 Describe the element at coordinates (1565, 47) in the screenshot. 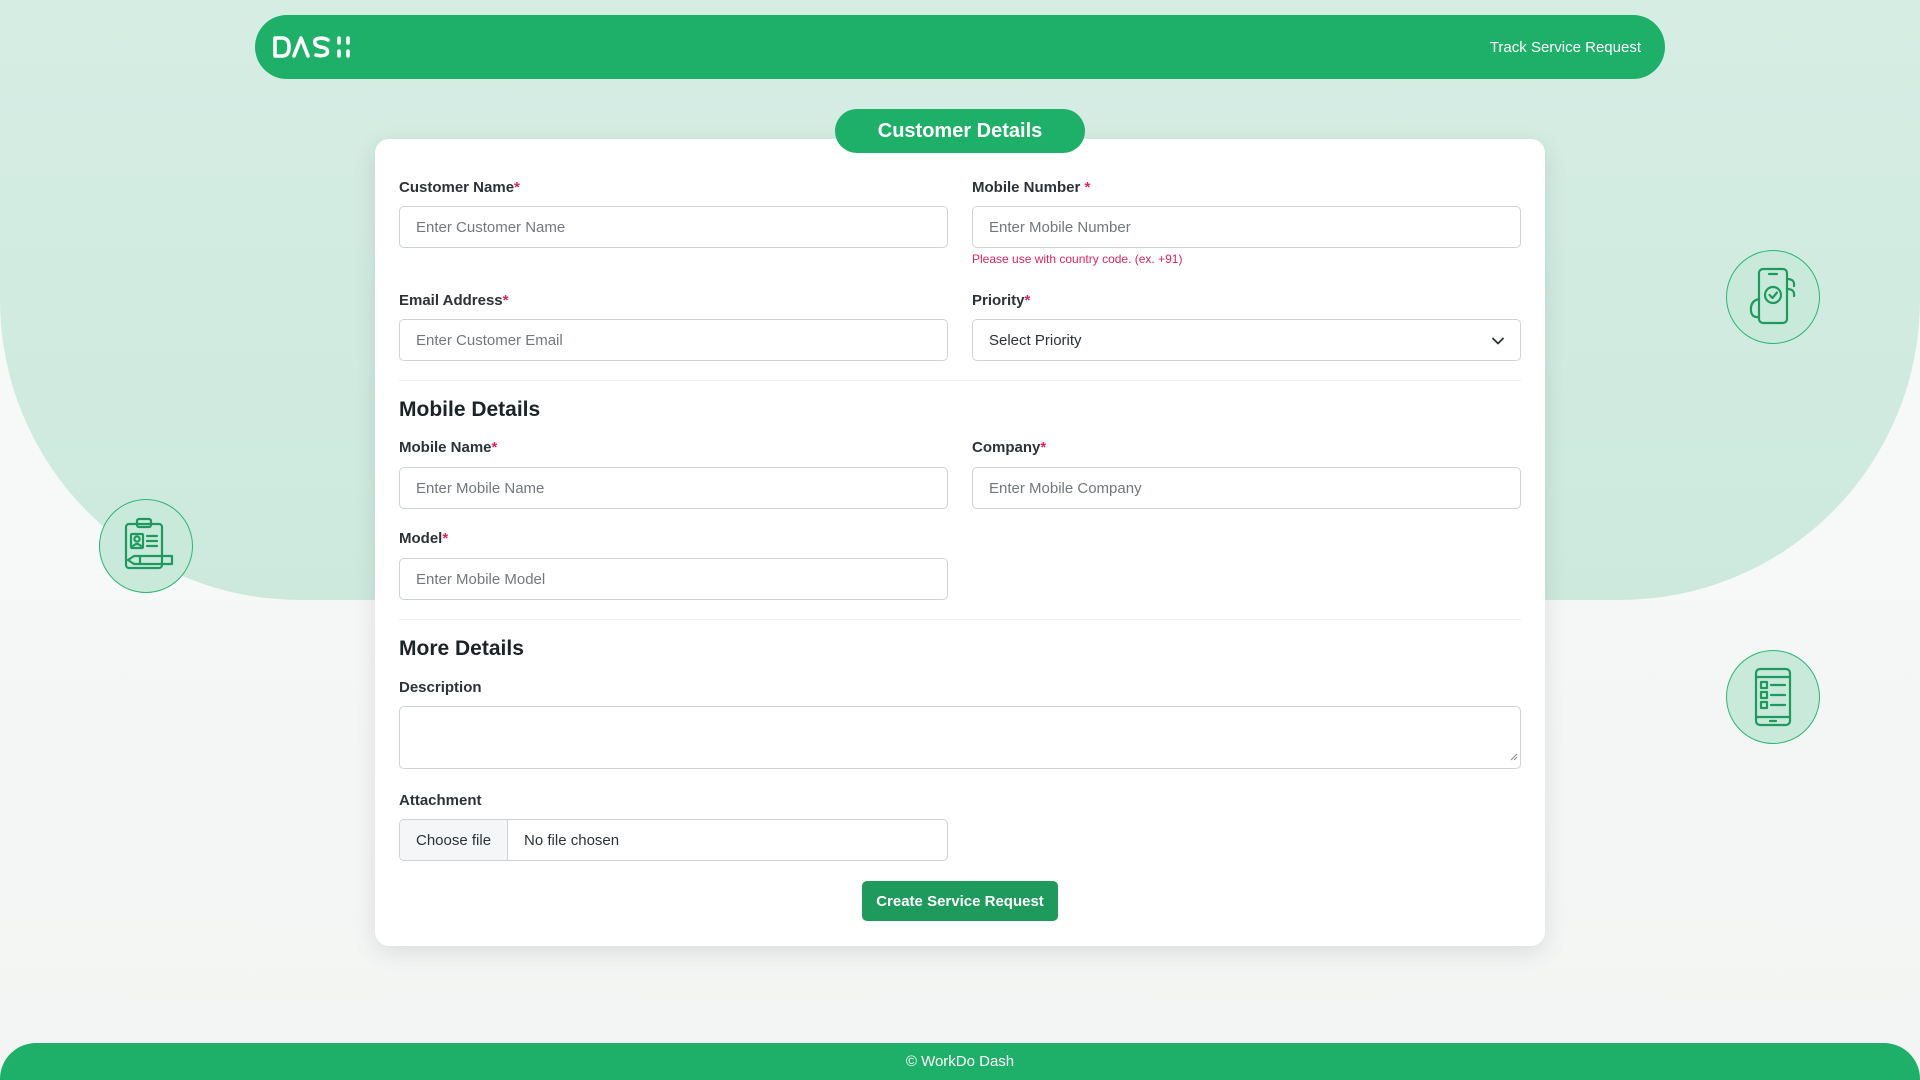

I see `track-service-request-link: Track Service Request` at that location.